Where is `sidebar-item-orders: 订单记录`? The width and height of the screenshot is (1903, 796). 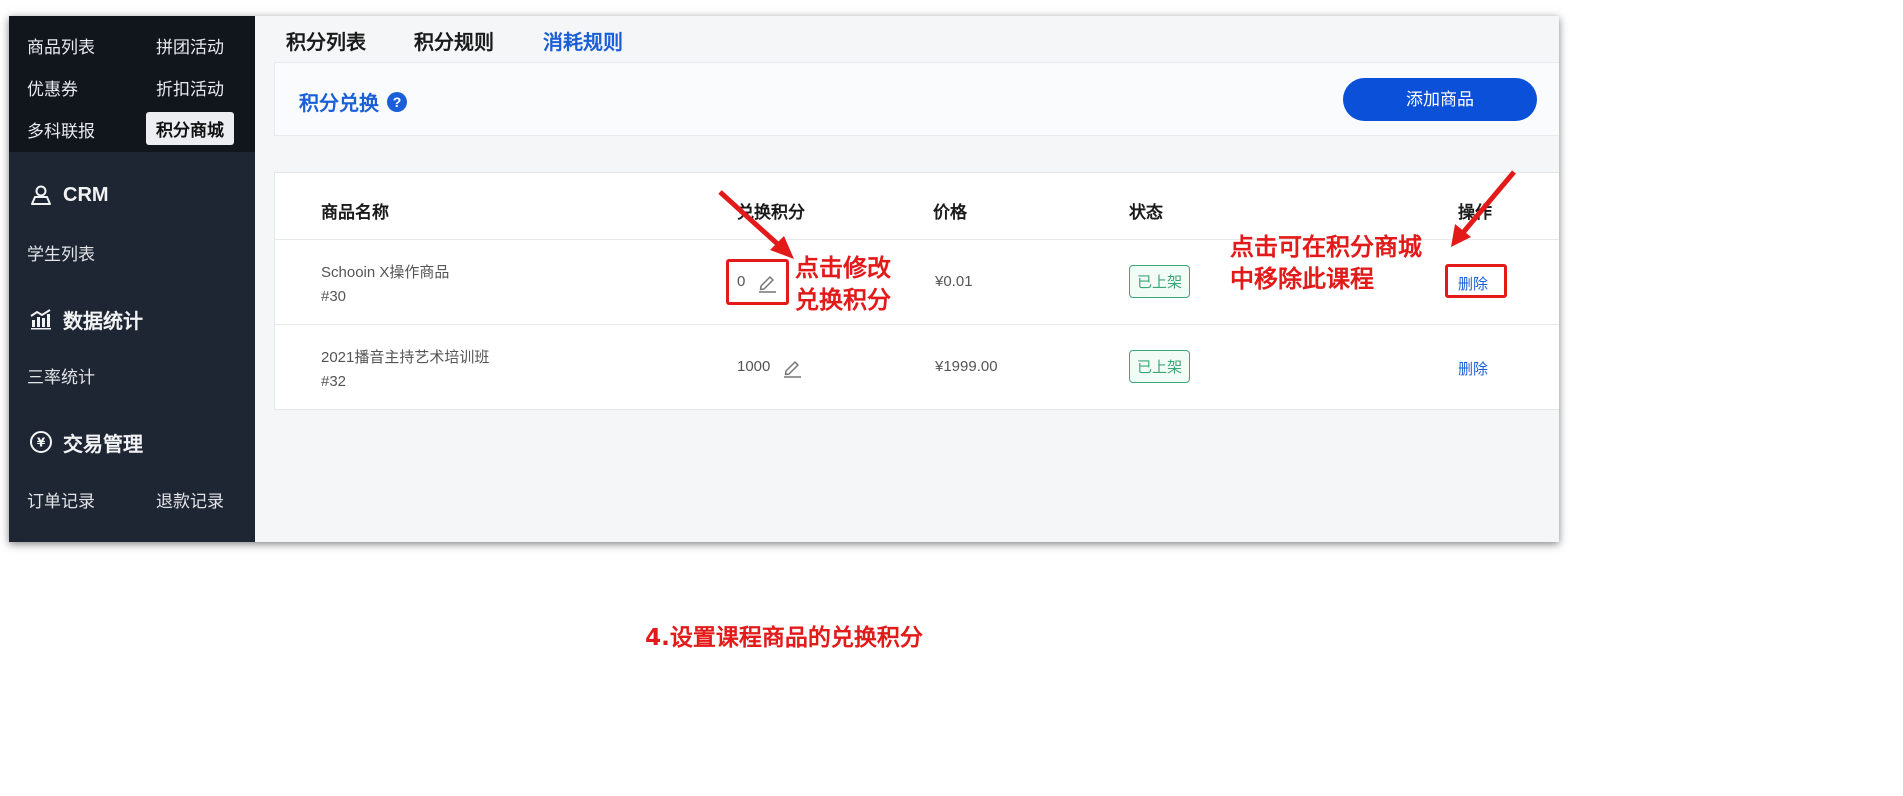 sidebar-item-orders: 订单记录 is located at coordinates (61, 499).